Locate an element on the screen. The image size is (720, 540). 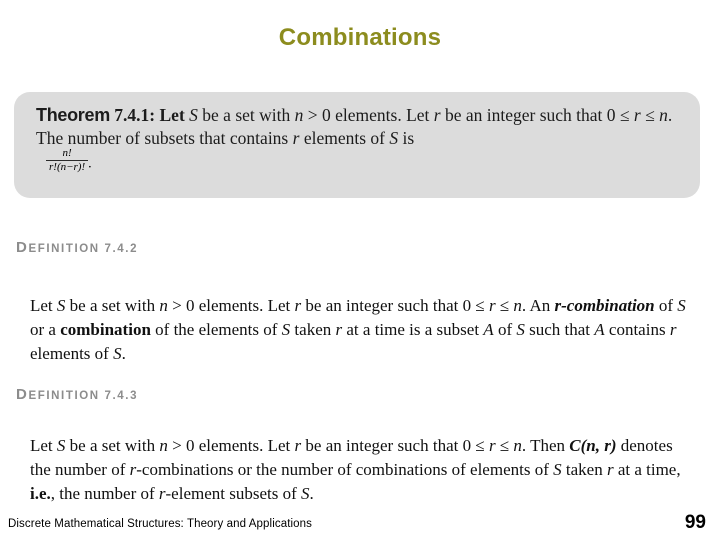
def3-line3-f: . is located at coordinates (311, 493).